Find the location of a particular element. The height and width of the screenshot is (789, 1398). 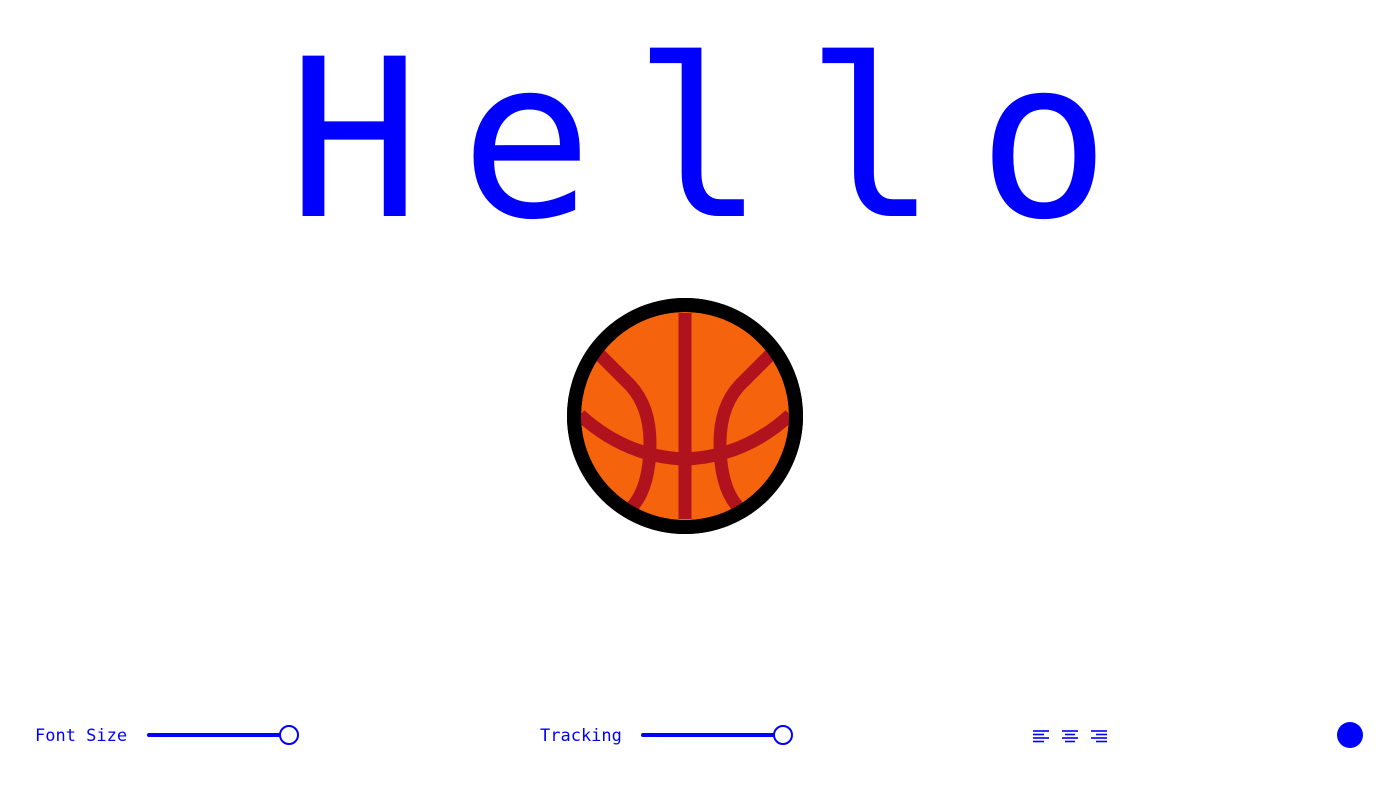

align-right-icon is located at coordinates (1099, 736).